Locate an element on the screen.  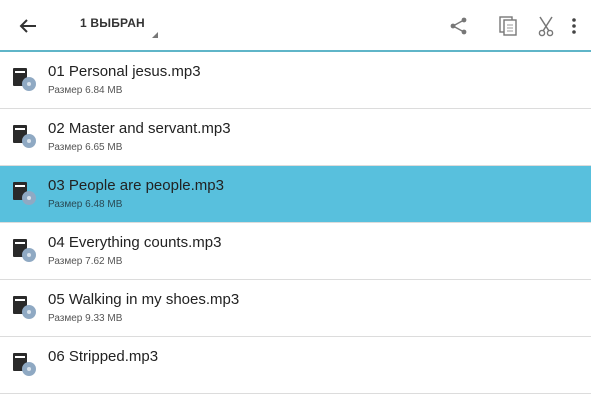
share-icon is located at coordinates (459, 26).